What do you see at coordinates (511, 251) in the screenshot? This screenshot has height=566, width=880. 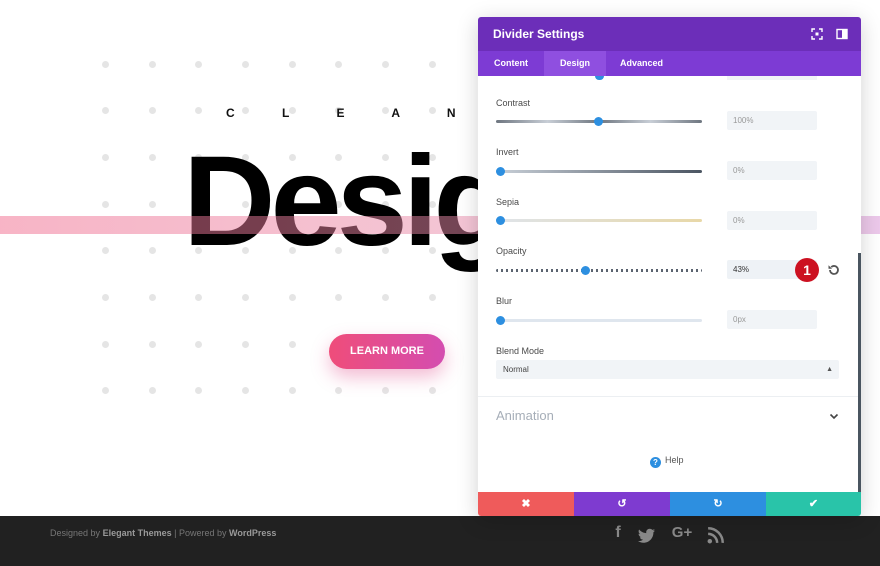 I see `opacity-label: Opacity` at bounding box center [511, 251].